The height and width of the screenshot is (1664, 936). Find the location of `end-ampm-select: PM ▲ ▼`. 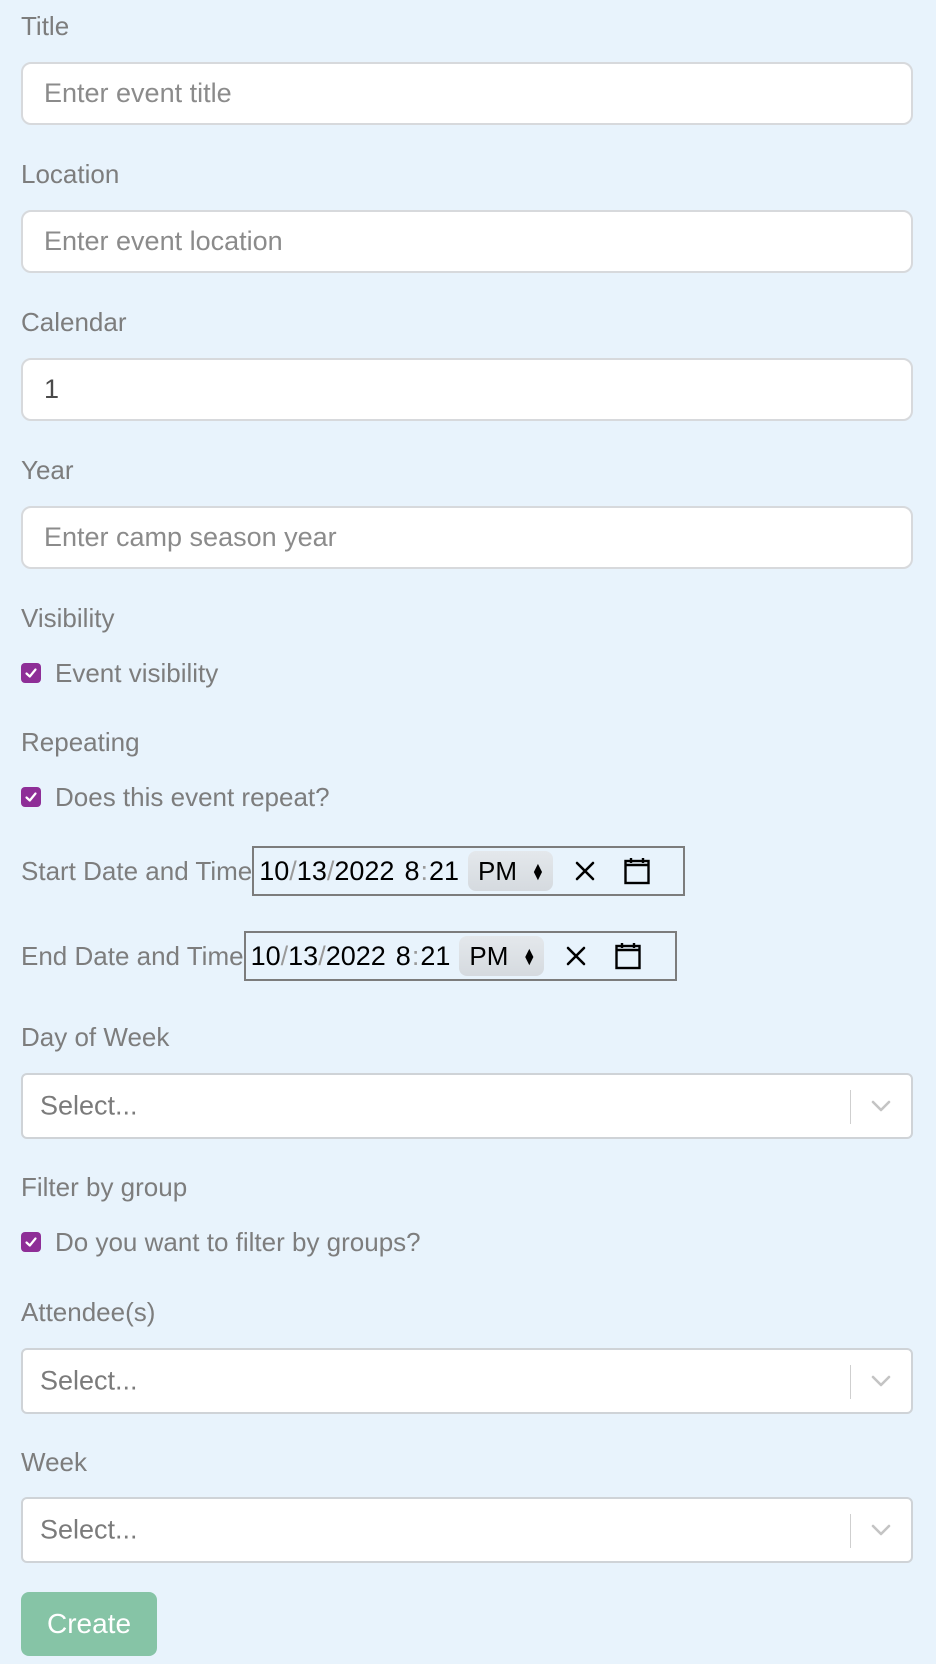

end-ampm-select: PM ▲ ▼ is located at coordinates (502, 956).